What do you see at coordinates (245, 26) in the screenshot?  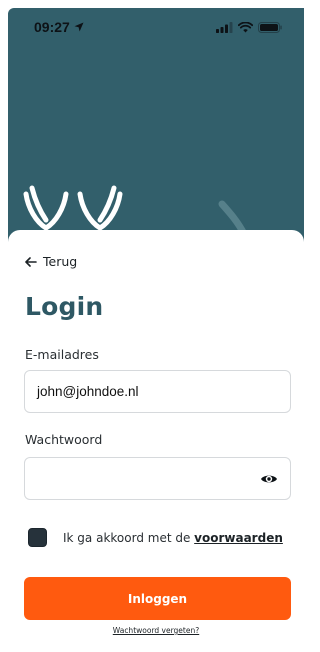 I see `wifi-icon` at bounding box center [245, 26].